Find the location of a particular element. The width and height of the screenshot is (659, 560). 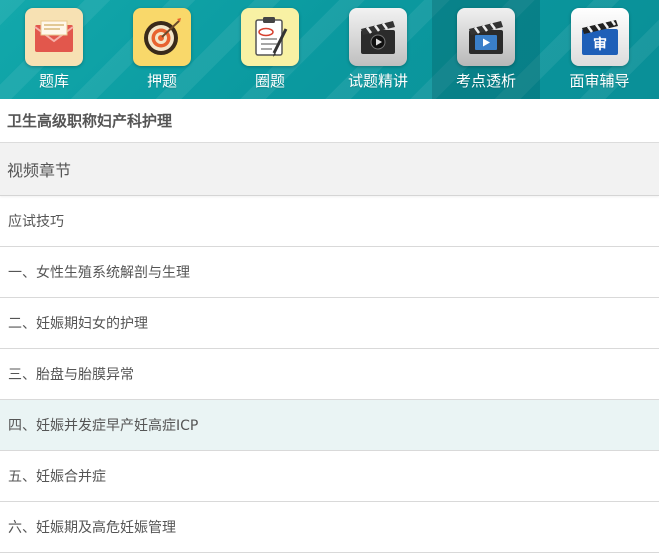

nav-label: 试题精讲 is located at coordinates (377, 81).